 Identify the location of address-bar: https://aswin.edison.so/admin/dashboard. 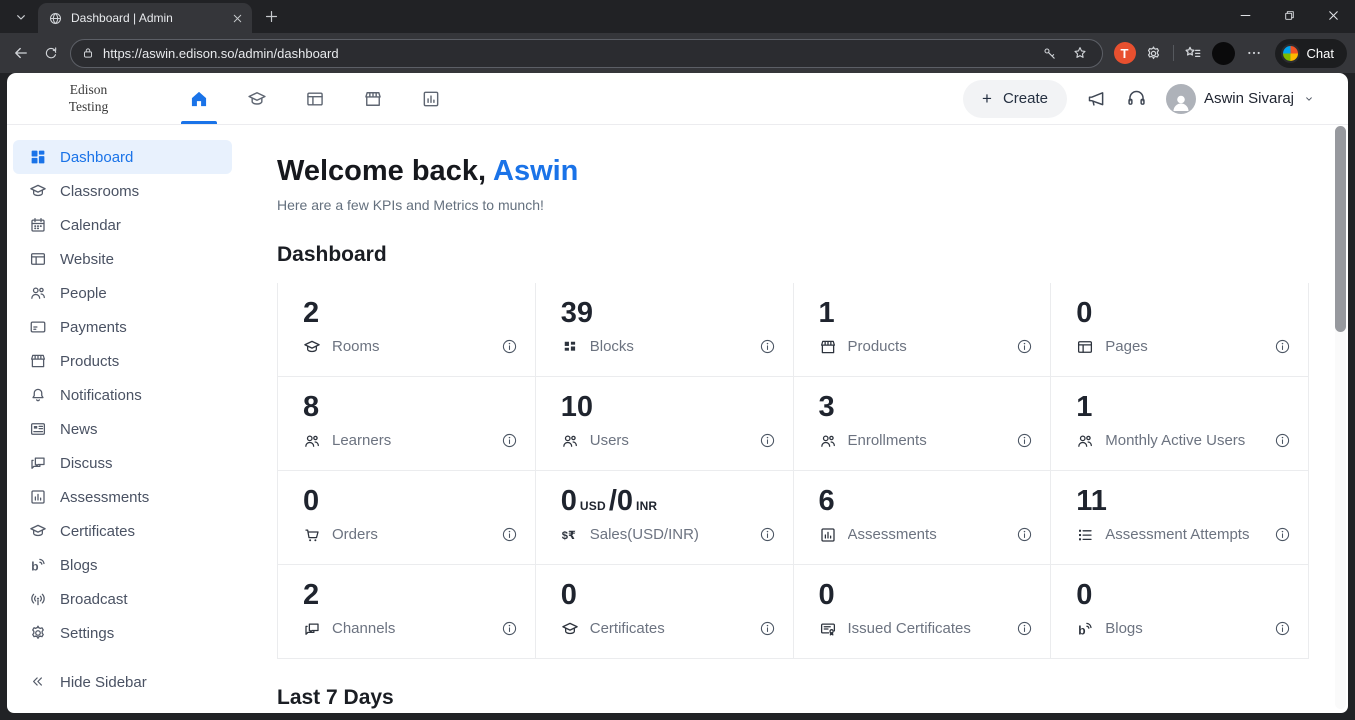
(586, 53).